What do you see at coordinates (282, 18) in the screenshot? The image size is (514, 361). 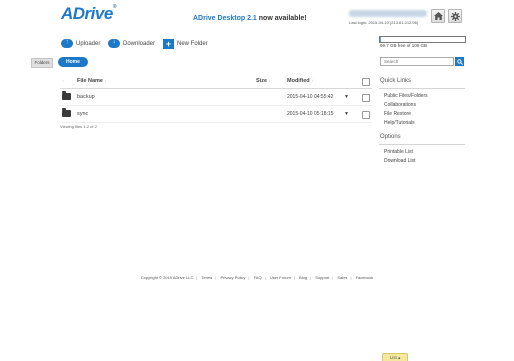 I see `announcement-text: now available!` at bounding box center [282, 18].